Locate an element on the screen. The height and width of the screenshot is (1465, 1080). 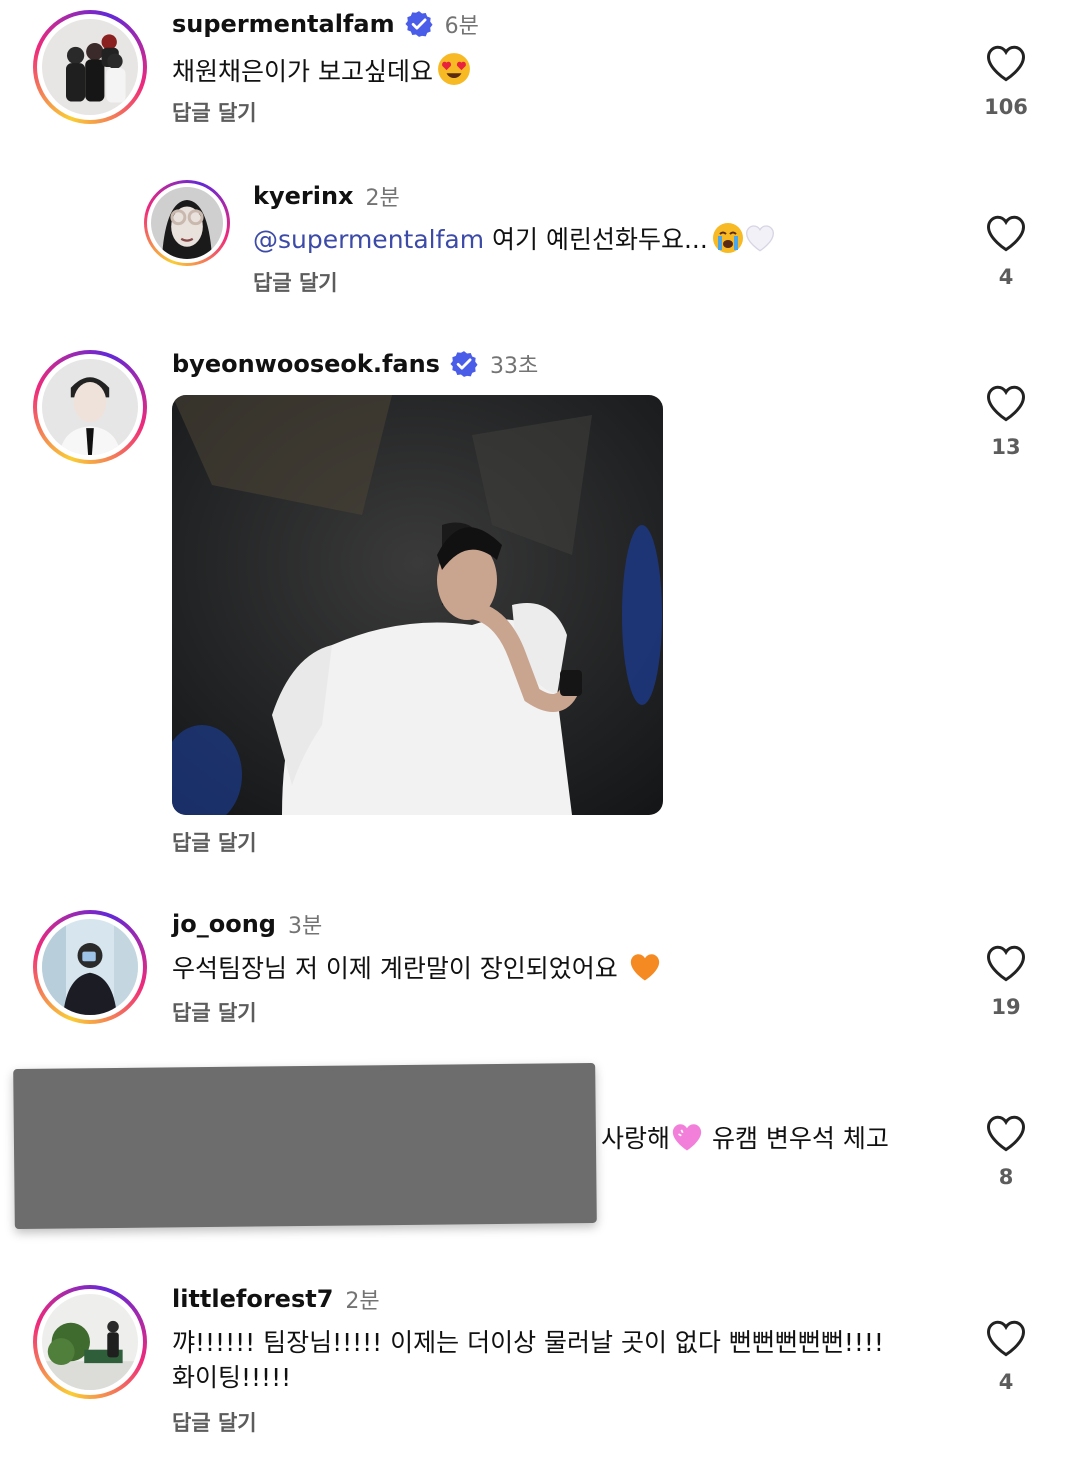
comment-time: 3분 is located at coordinates (305, 926).